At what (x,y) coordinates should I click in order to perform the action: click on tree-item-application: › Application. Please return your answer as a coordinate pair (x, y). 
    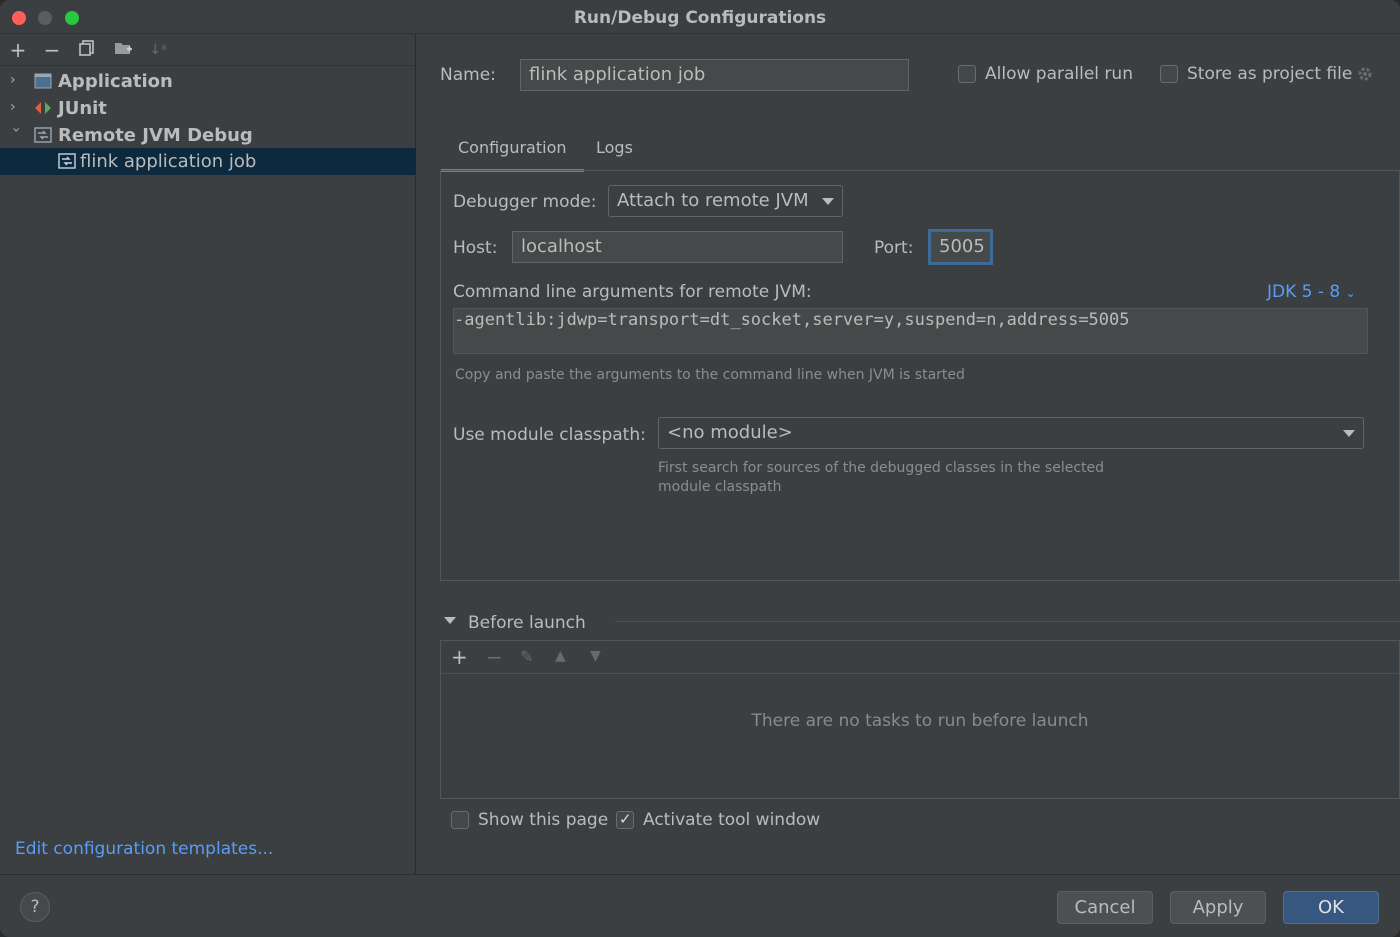
    Looking at the image, I should click on (208, 81).